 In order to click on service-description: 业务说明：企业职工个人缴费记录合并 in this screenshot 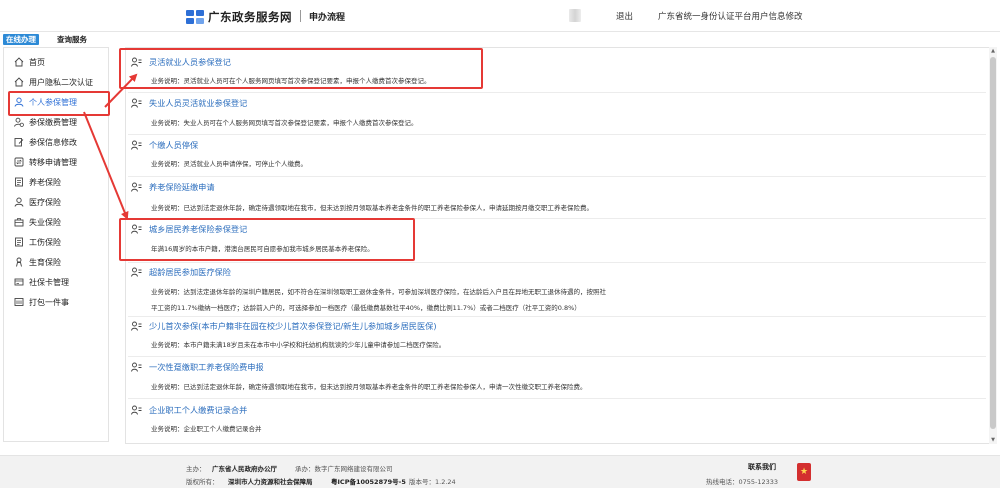, I will do `click(206, 429)`.